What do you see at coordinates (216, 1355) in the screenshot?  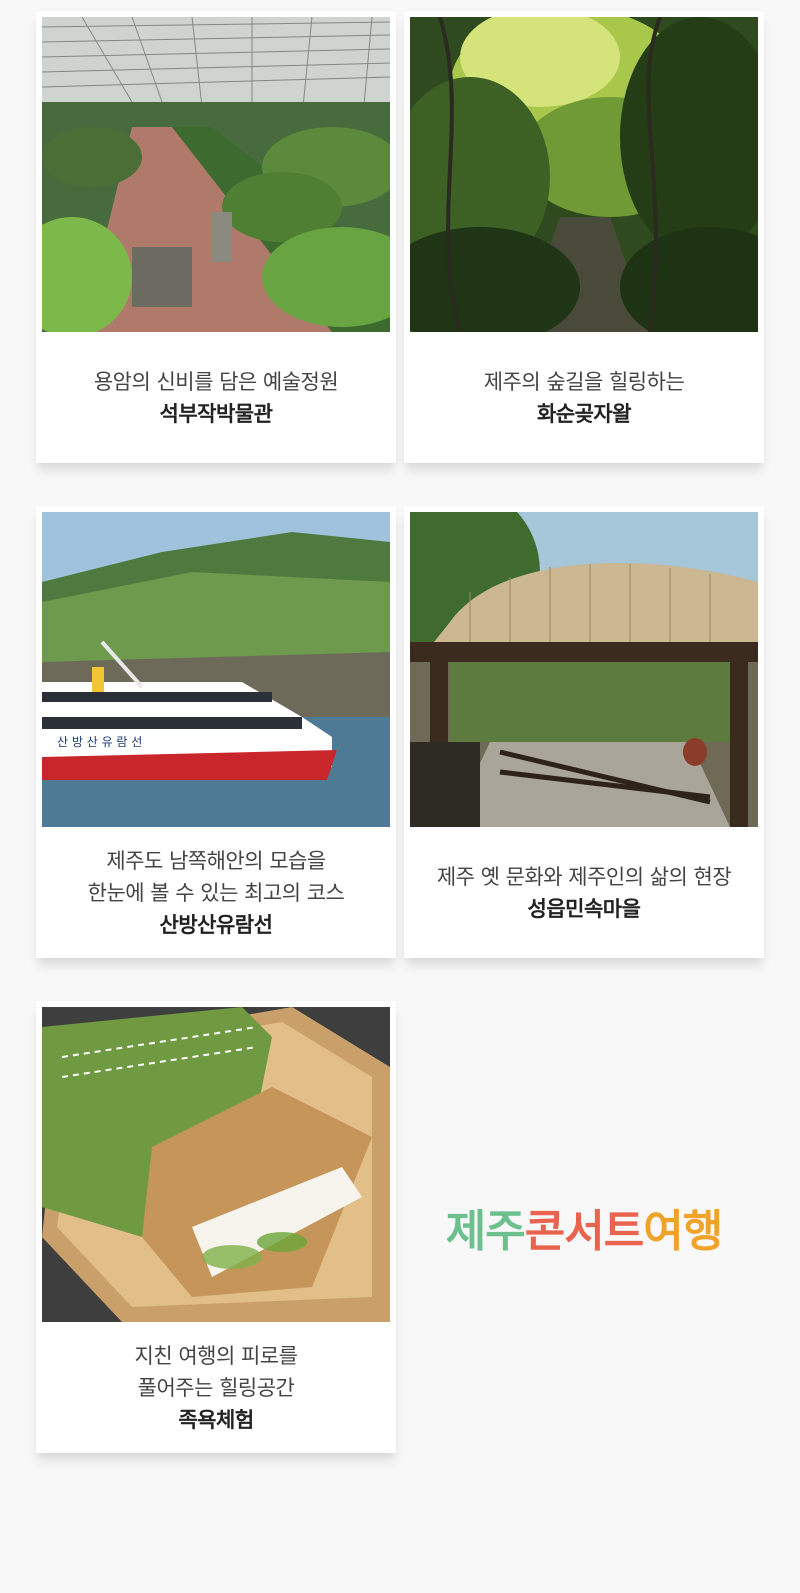 I see `card-subtitle-line-1: 지친 여행의 피로를` at bounding box center [216, 1355].